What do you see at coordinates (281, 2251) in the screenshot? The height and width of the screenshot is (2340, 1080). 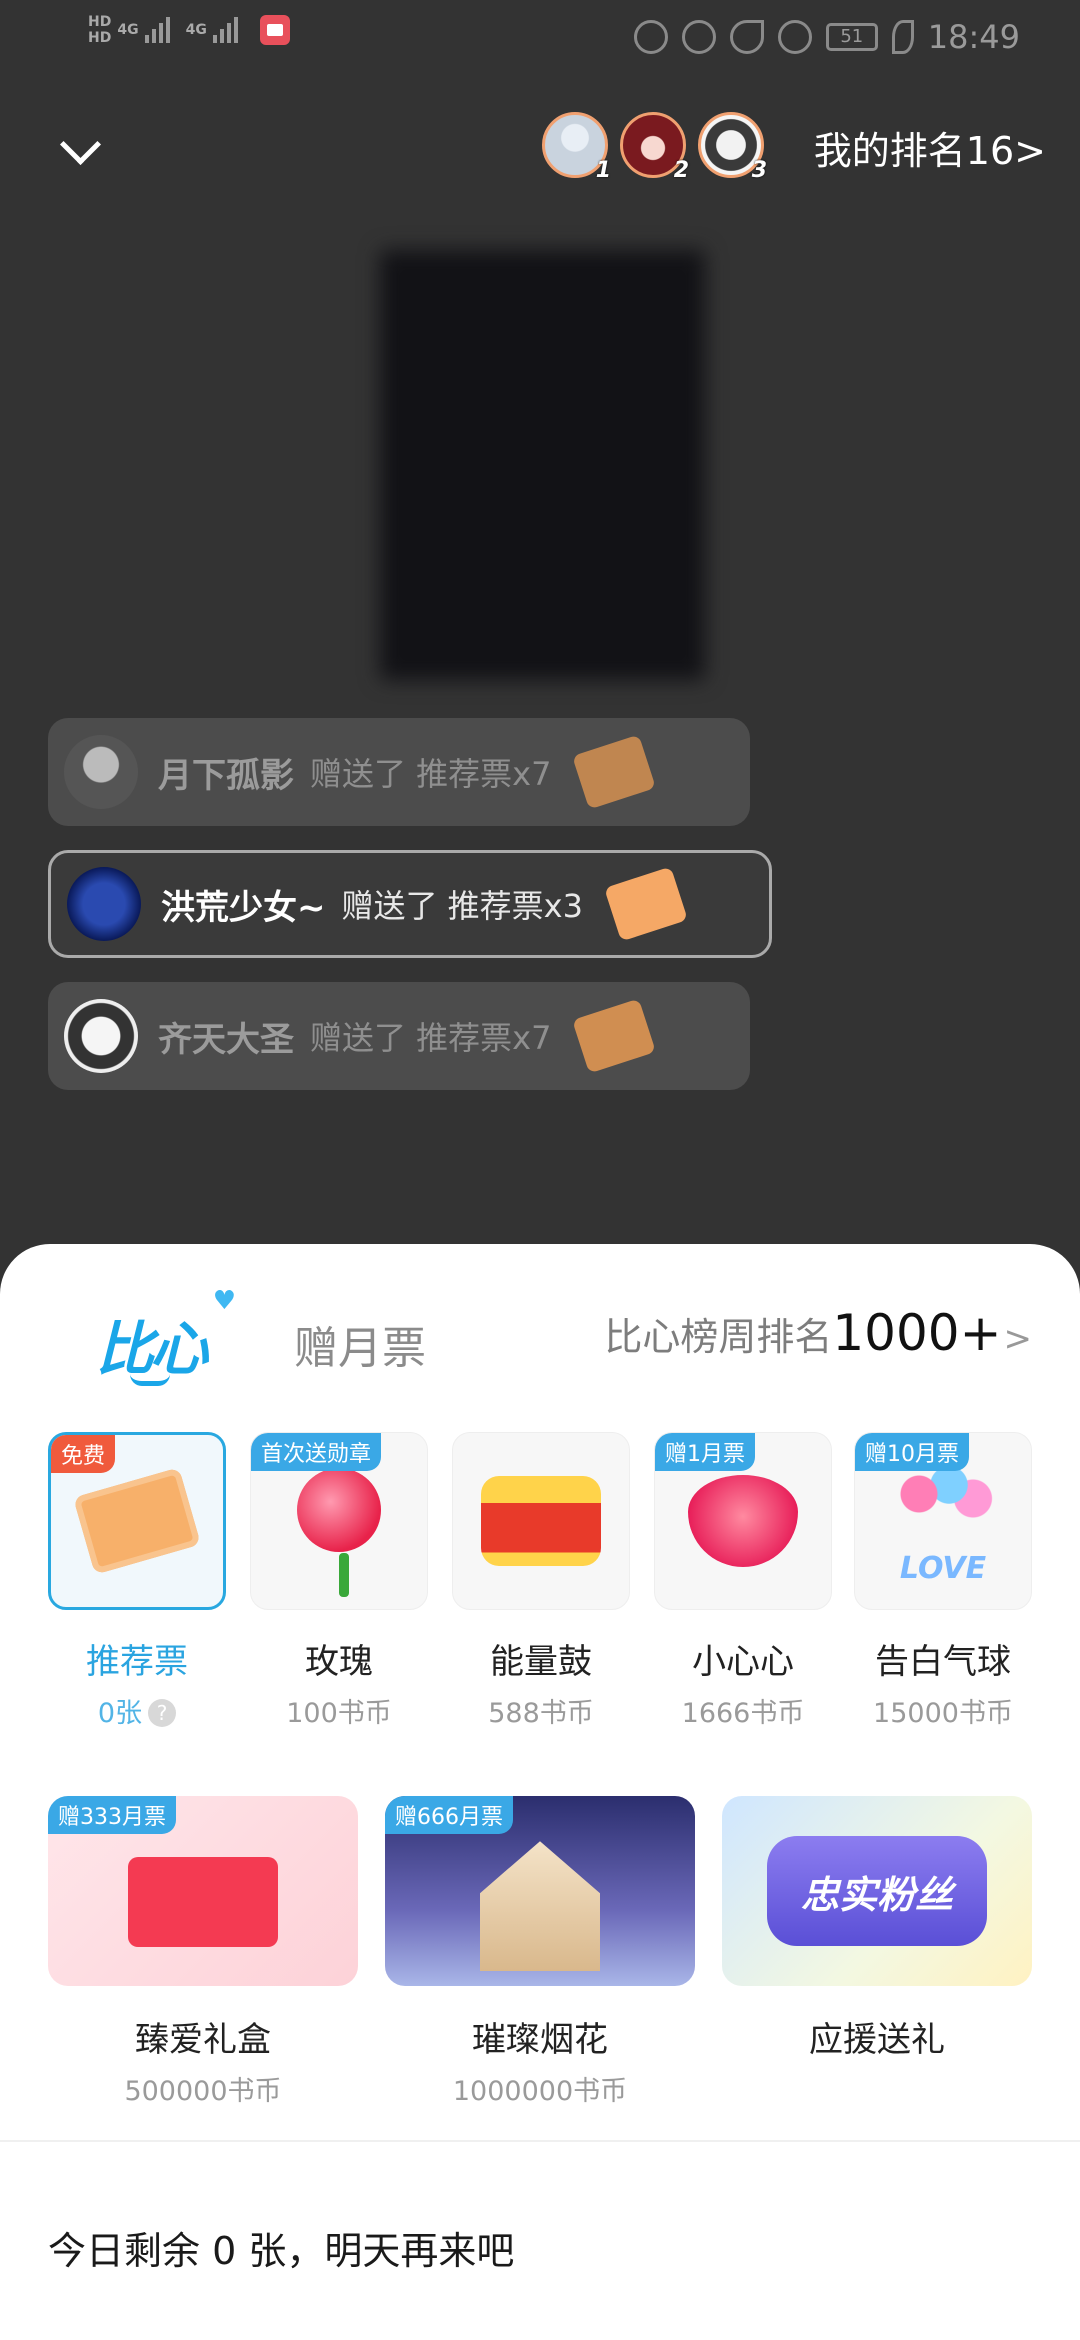 I see `remaining-text: 今日剩余 0 张，明天再来吧` at bounding box center [281, 2251].